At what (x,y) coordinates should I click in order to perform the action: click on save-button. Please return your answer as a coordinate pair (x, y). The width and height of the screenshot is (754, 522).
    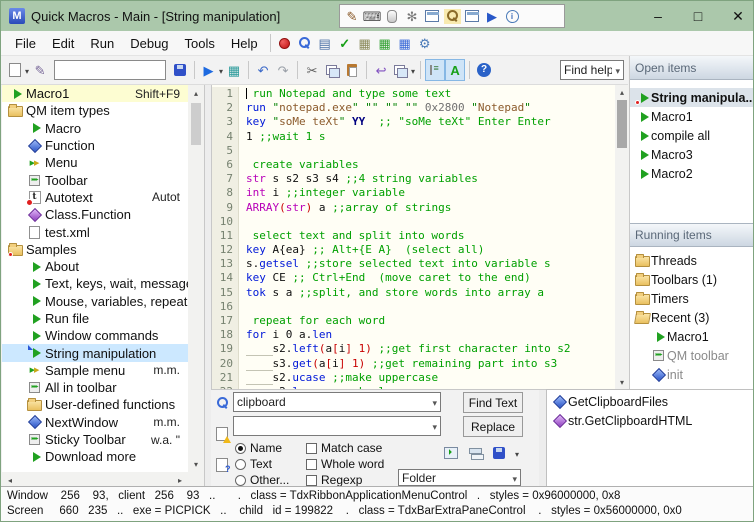
    Looking at the image, I should click on (180, 70).